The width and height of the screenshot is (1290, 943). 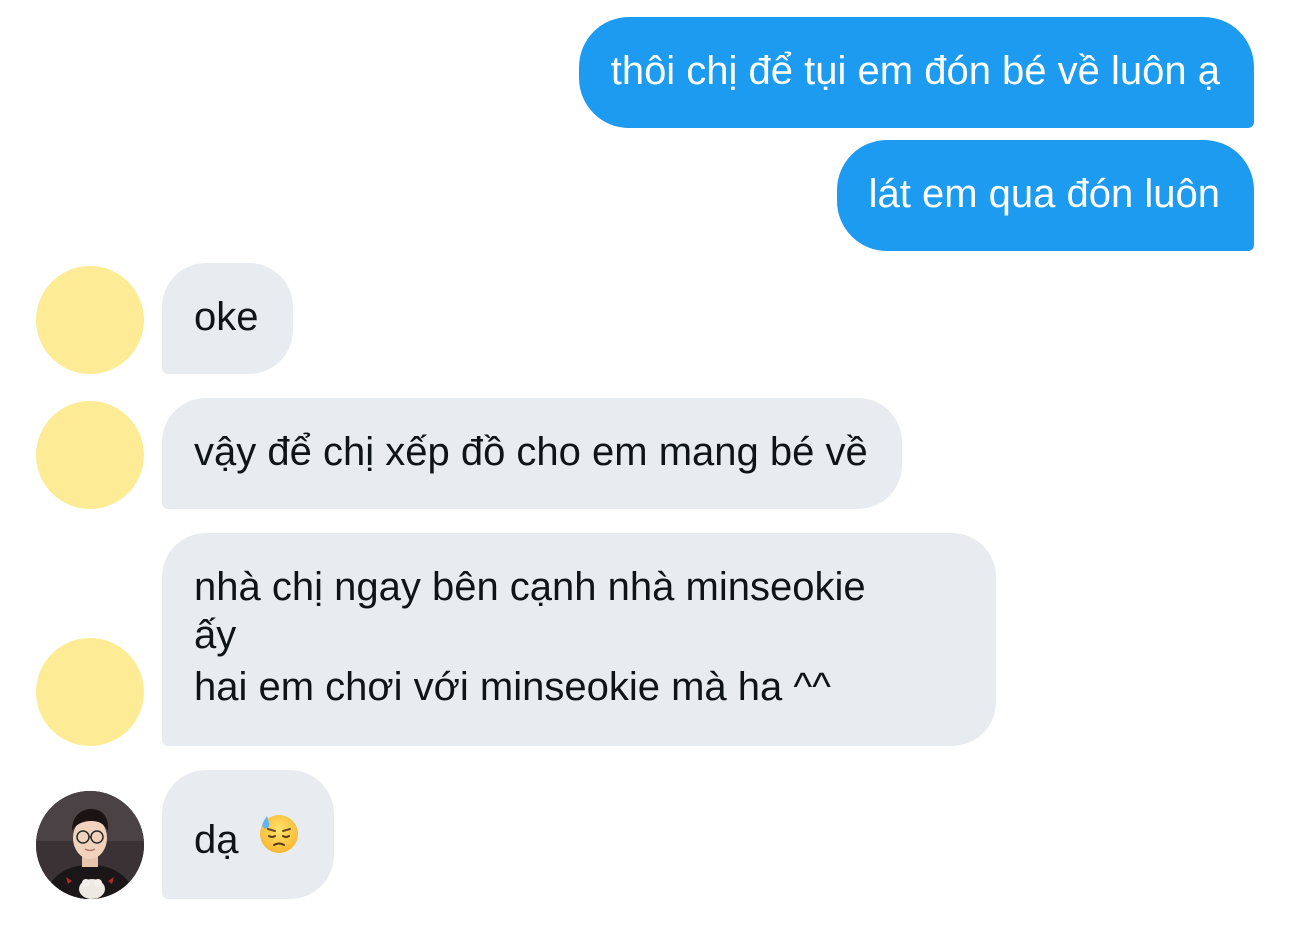 What do you see at coordinates (215, 635) in the screenshot?
I see `message-text-line: ấy` at bounding box center [215, 635].